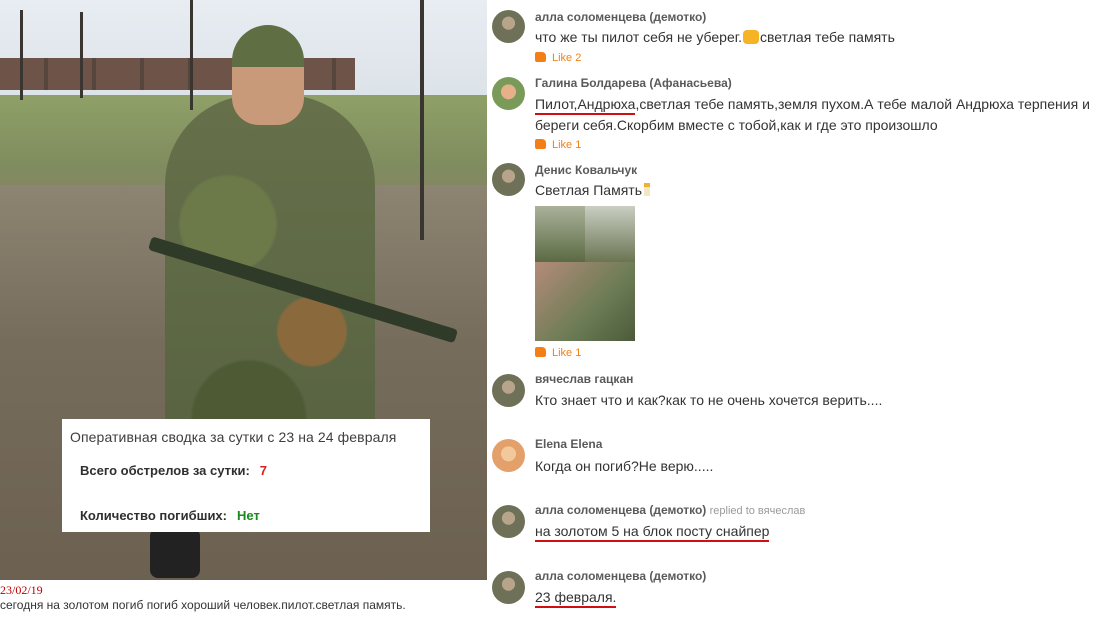 Image resolution: width=1105 pixels, height=618 pixels. I want to click on soldier-boot, so click(175, 553).